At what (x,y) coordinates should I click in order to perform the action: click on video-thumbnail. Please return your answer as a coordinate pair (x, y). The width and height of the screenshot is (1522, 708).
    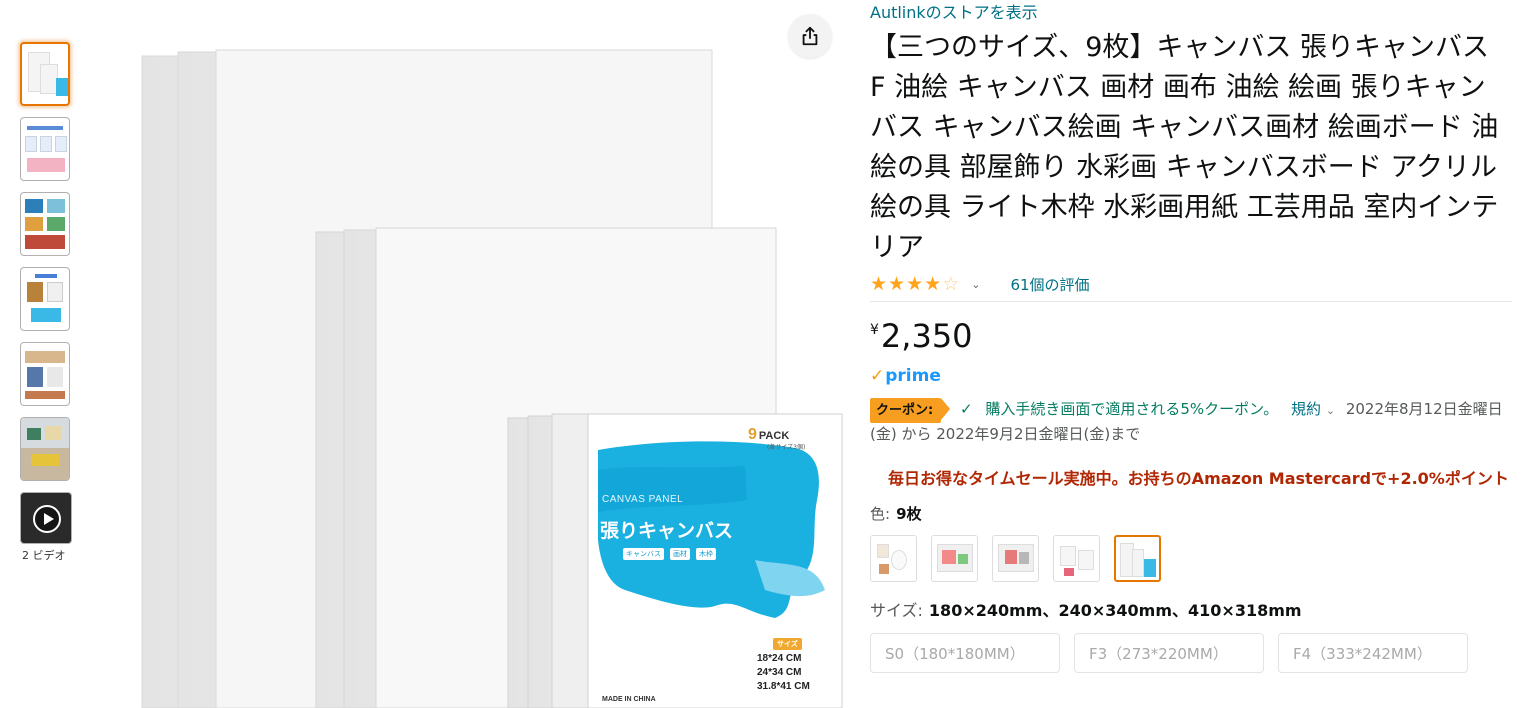
    Looking at the image, I should click on (46, 518).